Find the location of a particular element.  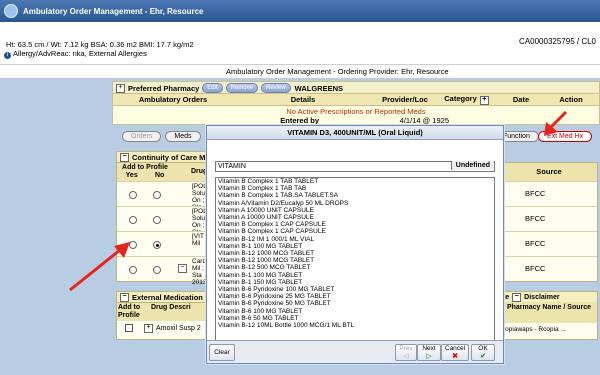

next-label: Next is located at coordinates (429, 348).